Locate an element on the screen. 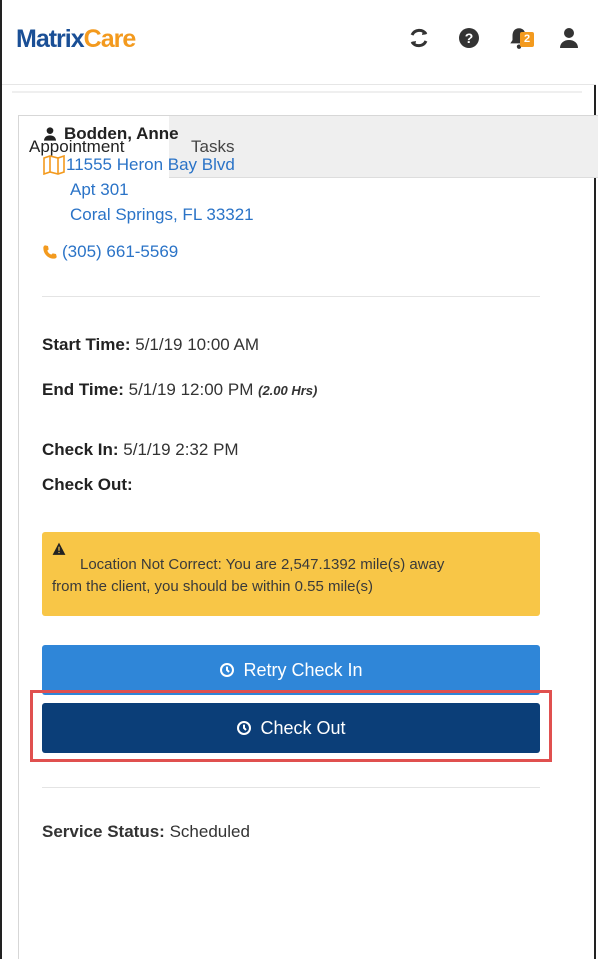 This screenshot has height=959, width=598. notification-badge: 2 is located at coordinates (527, 39).